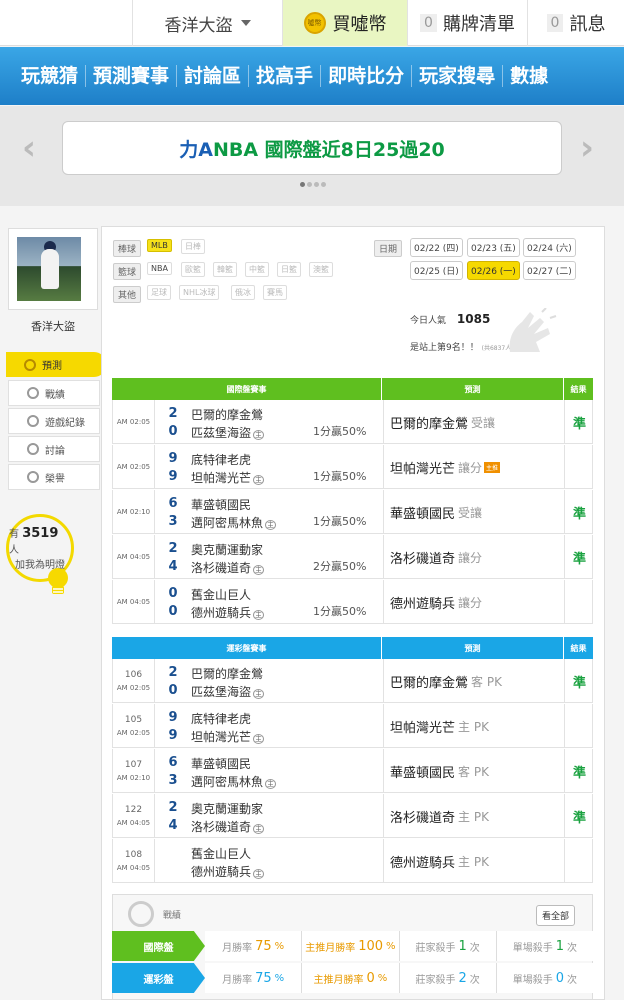 This screenshot has width=624, height=1000. I want to click on stat-cell: 莊家殺手 1 次, so click(448, 946).